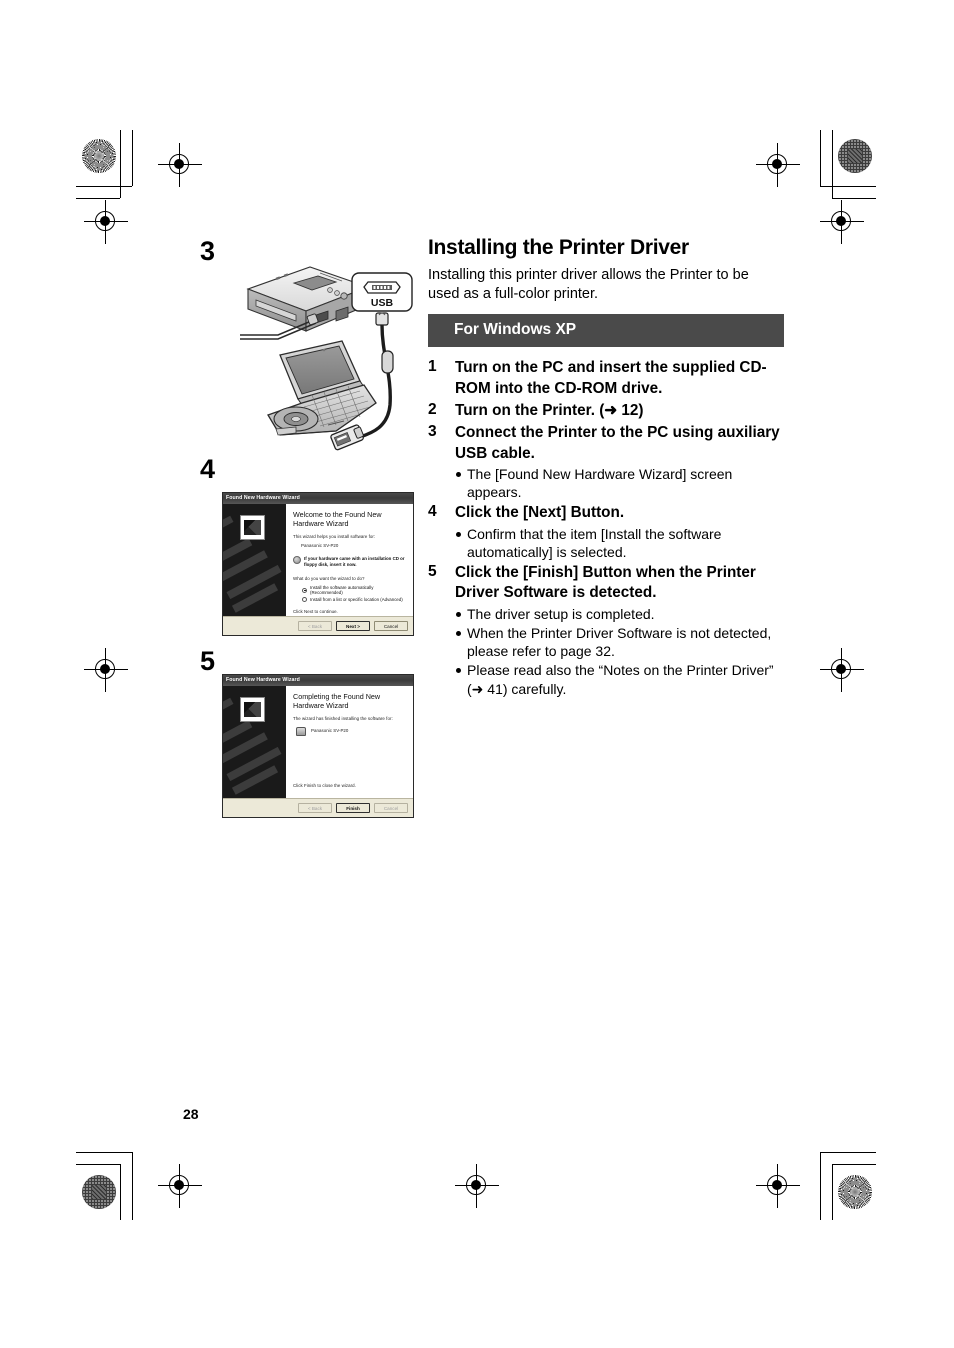 The image size is (954, 1348). What do you see at coordinates (99, 1192) in the screenshot?
I see `registration-swatch-maze` at bounding box center [99, 1192].